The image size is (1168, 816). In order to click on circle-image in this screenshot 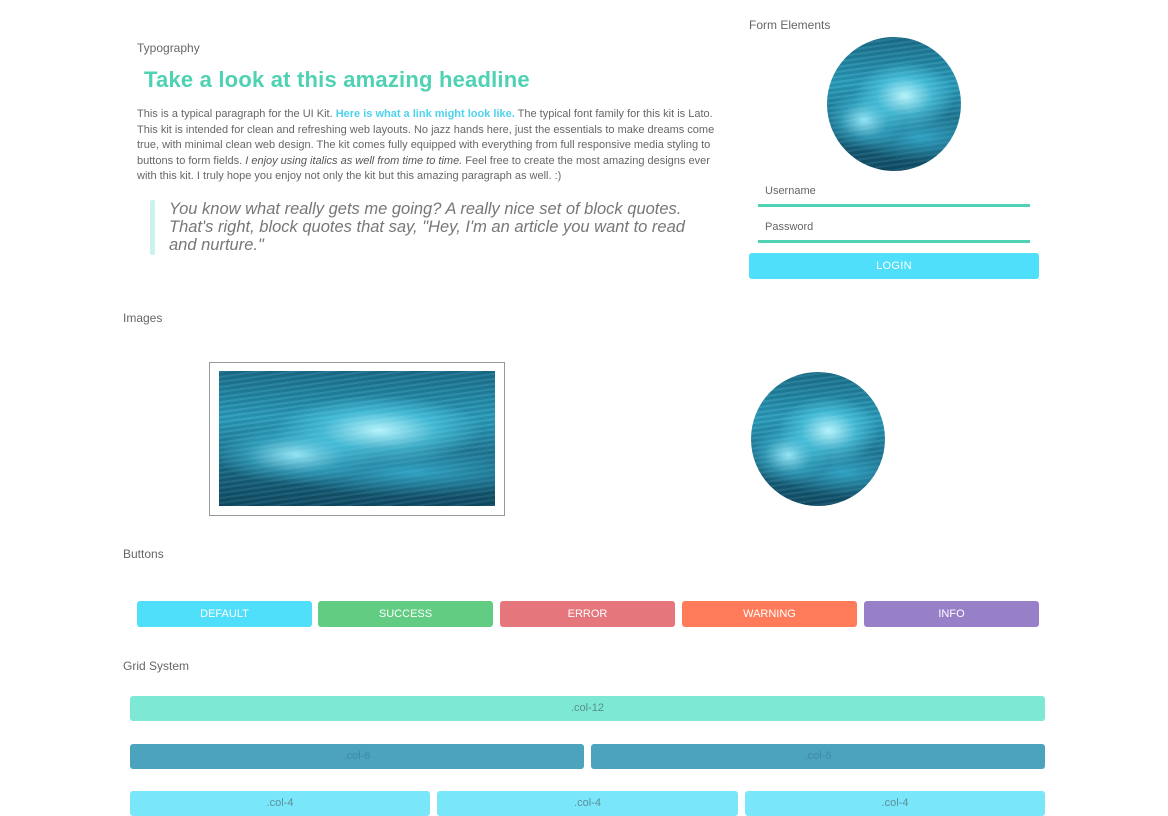, I will do `click(818, 439)`.